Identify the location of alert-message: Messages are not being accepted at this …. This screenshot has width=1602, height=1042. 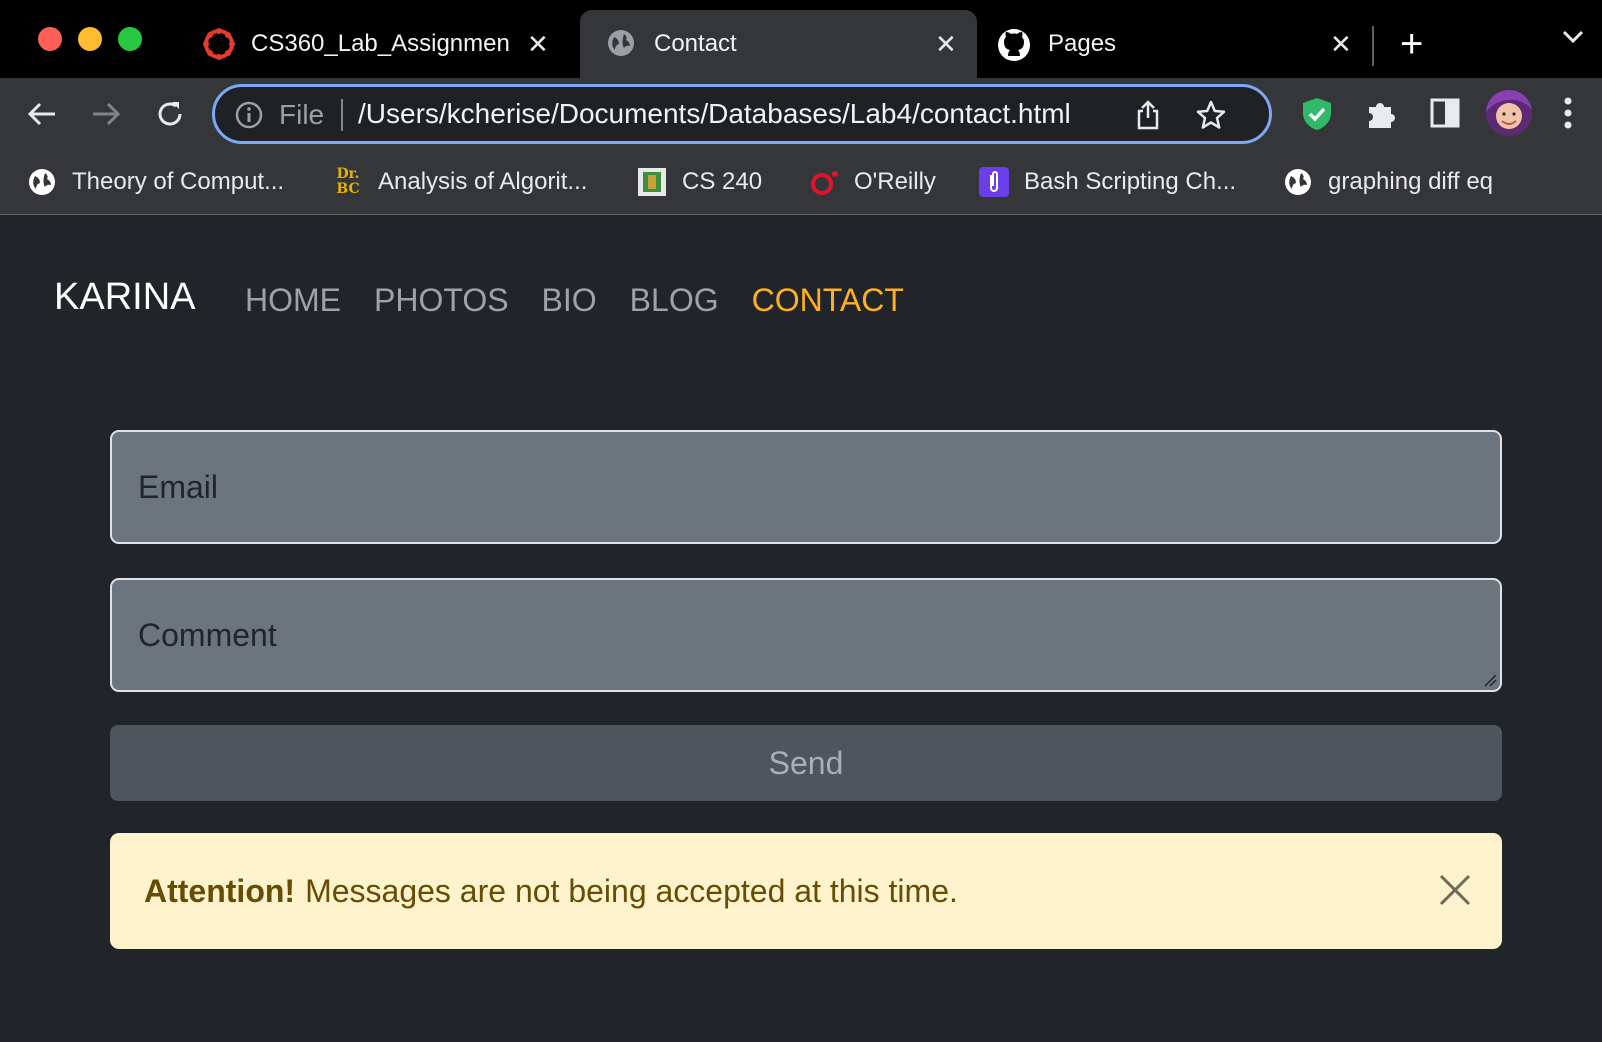
(631, 890).